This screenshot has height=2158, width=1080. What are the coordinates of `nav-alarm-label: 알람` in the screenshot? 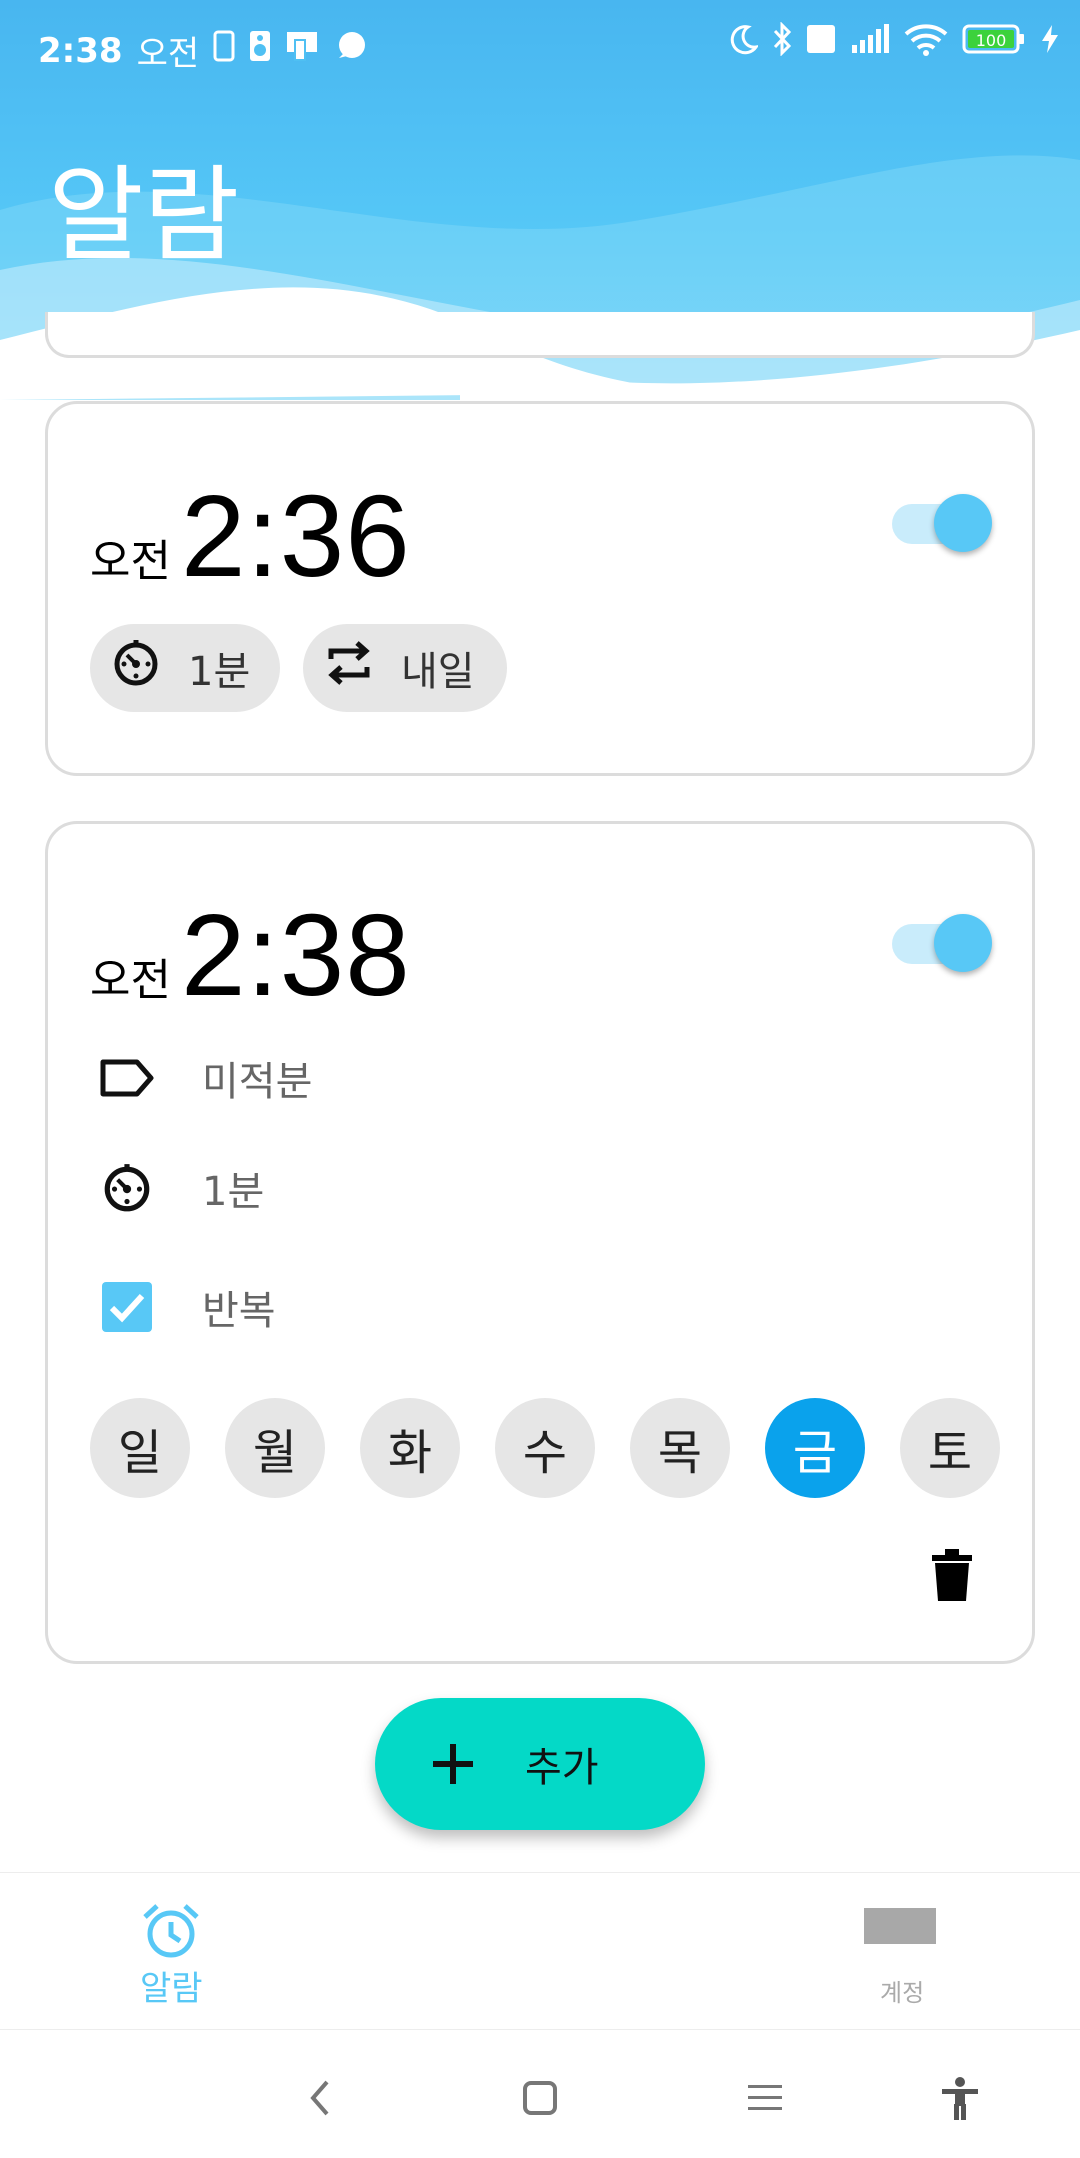 It's located at (171, 1989).